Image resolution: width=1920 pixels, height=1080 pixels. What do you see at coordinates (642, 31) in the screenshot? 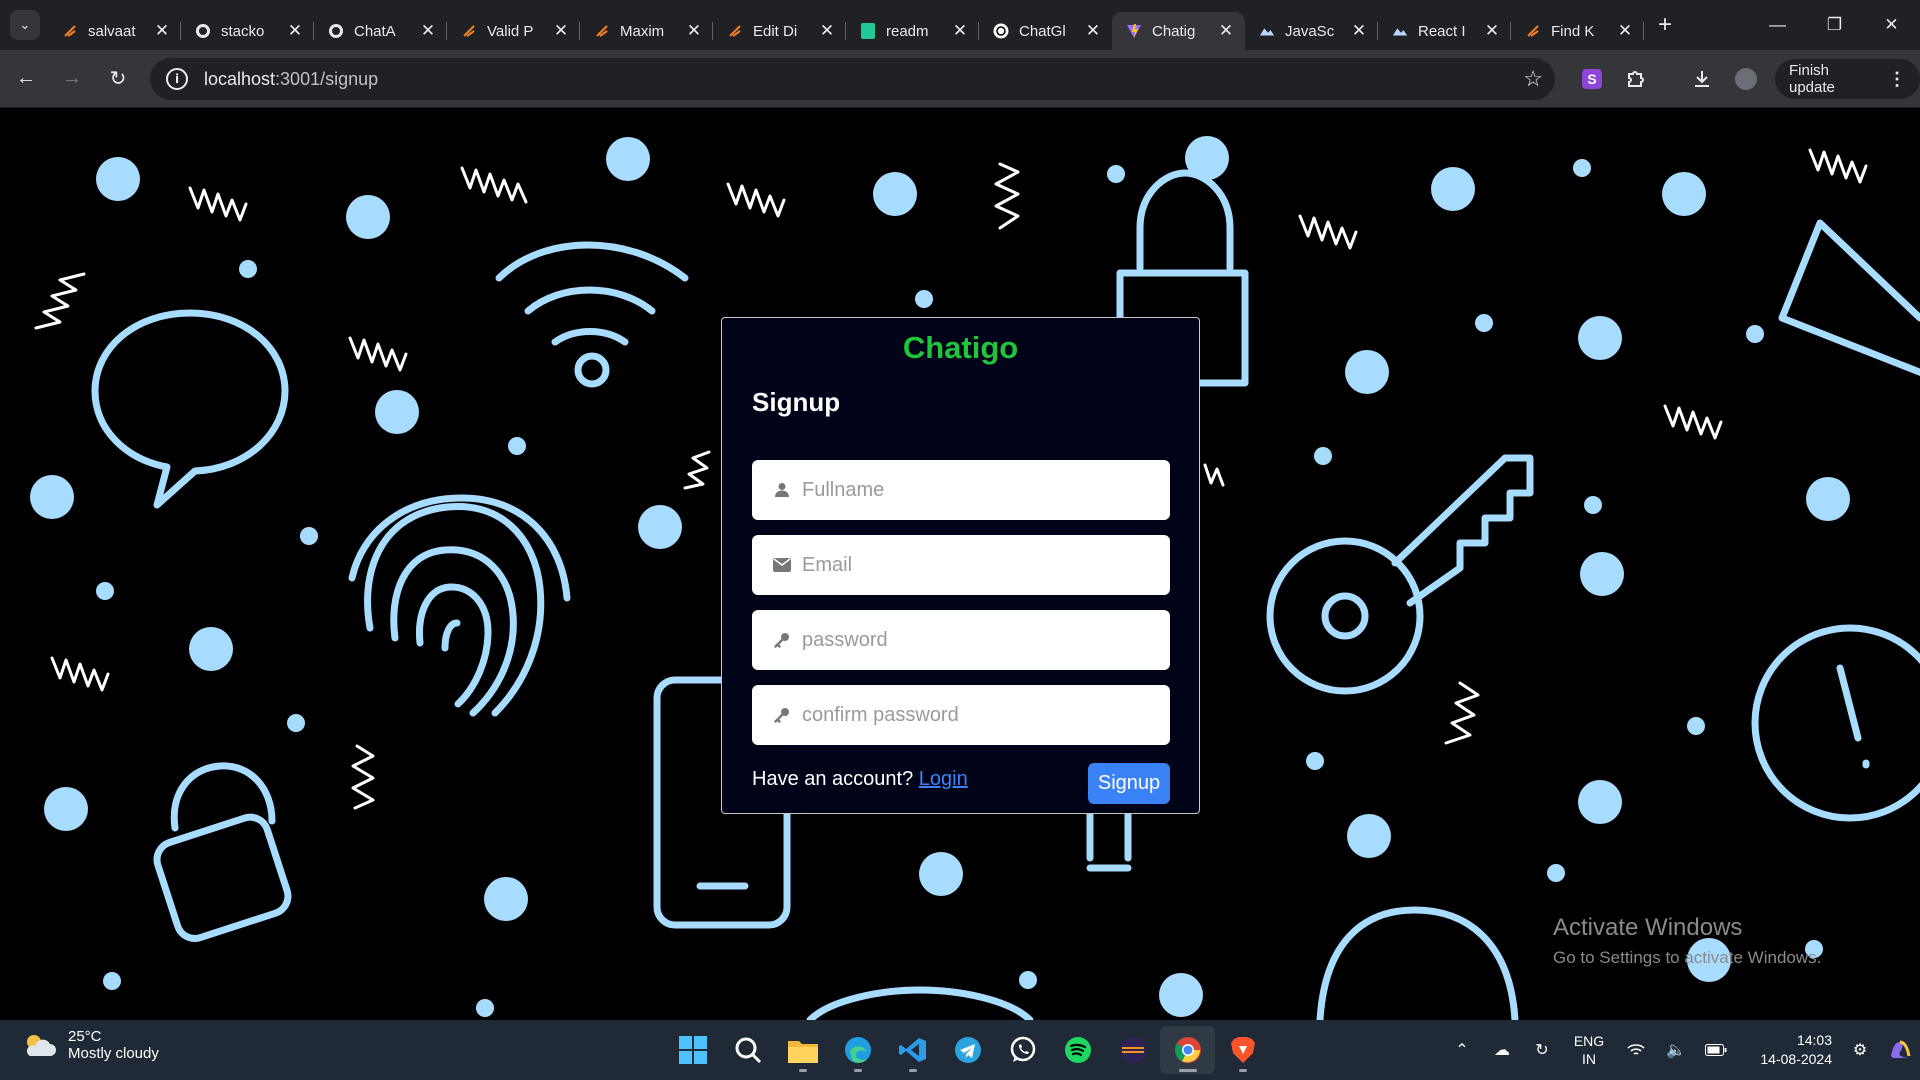
I see `tab-title: Maxim` at bounding box center [642, 31].